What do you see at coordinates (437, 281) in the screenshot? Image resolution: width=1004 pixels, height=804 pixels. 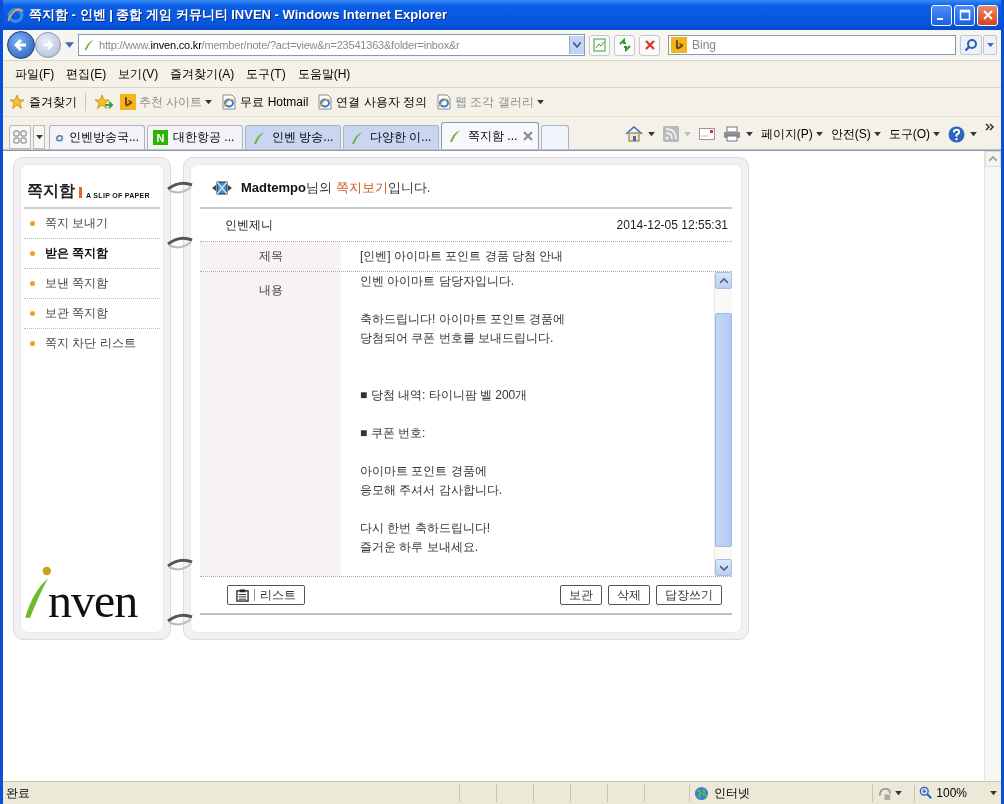 I see `message-paragraph: 인벤 아이마트 담당자입니다.` at bounding box center [437, 281].